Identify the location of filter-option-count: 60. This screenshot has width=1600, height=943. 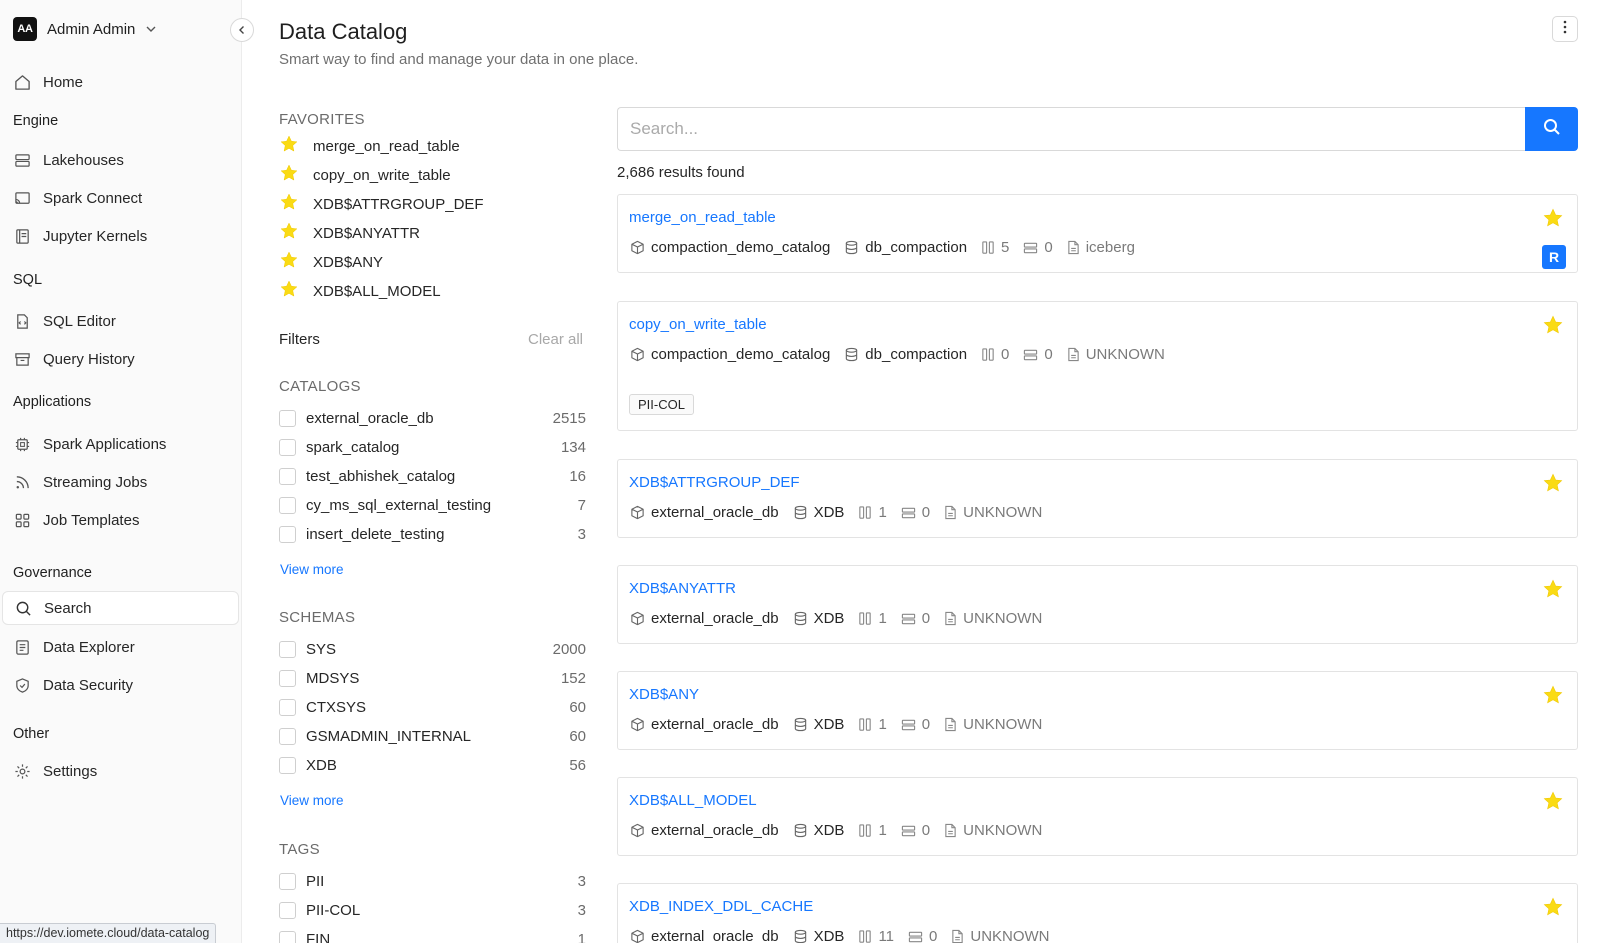
(577, 707).